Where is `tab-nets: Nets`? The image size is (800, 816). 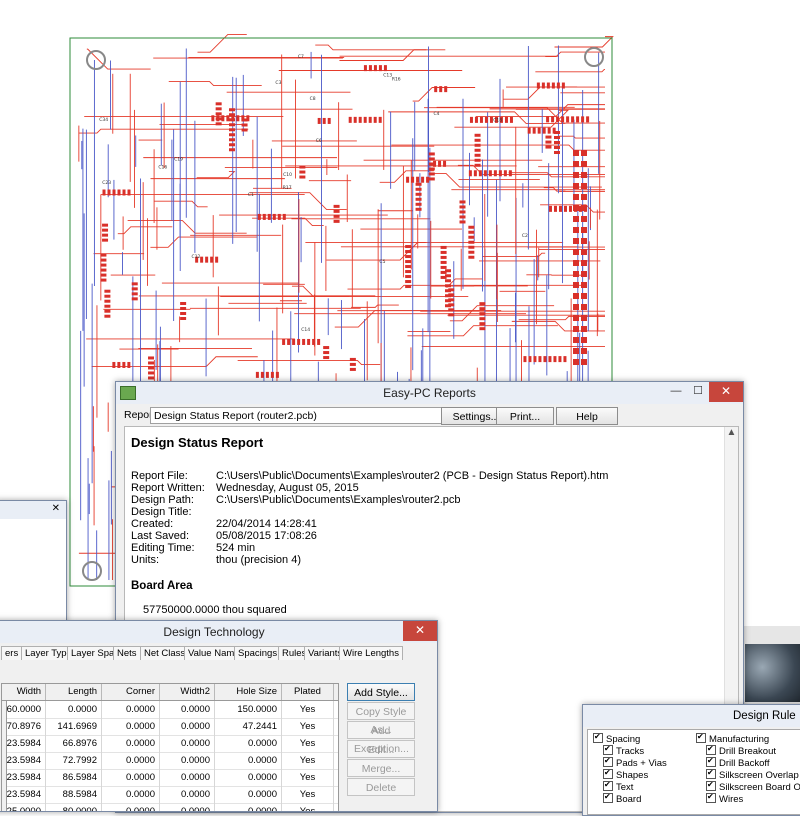
tab-nets: Nets is located at coordinates (127, 653).